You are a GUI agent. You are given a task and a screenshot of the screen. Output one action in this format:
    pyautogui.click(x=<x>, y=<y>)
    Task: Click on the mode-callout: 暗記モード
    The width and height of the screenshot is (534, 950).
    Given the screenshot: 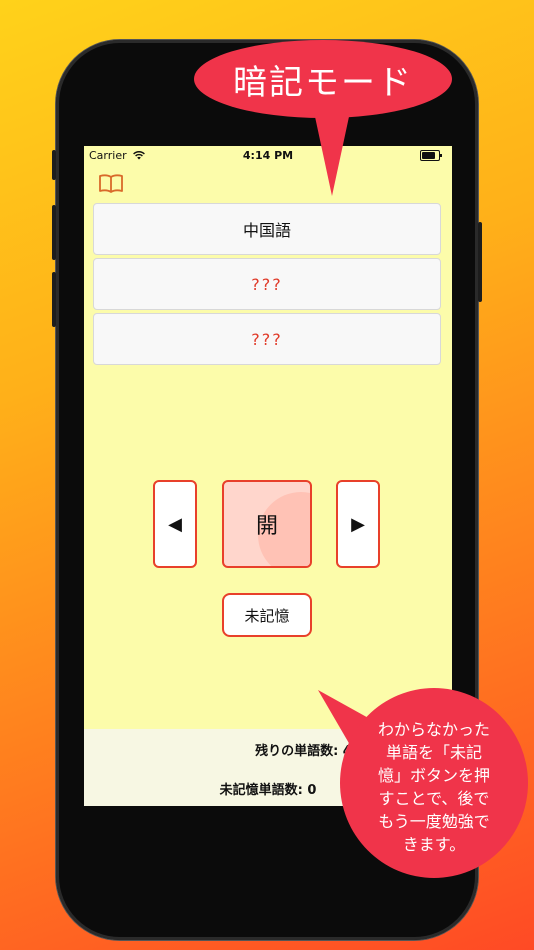 What is the action you would take?
    pyautogui.click(x=323, y=79)
    